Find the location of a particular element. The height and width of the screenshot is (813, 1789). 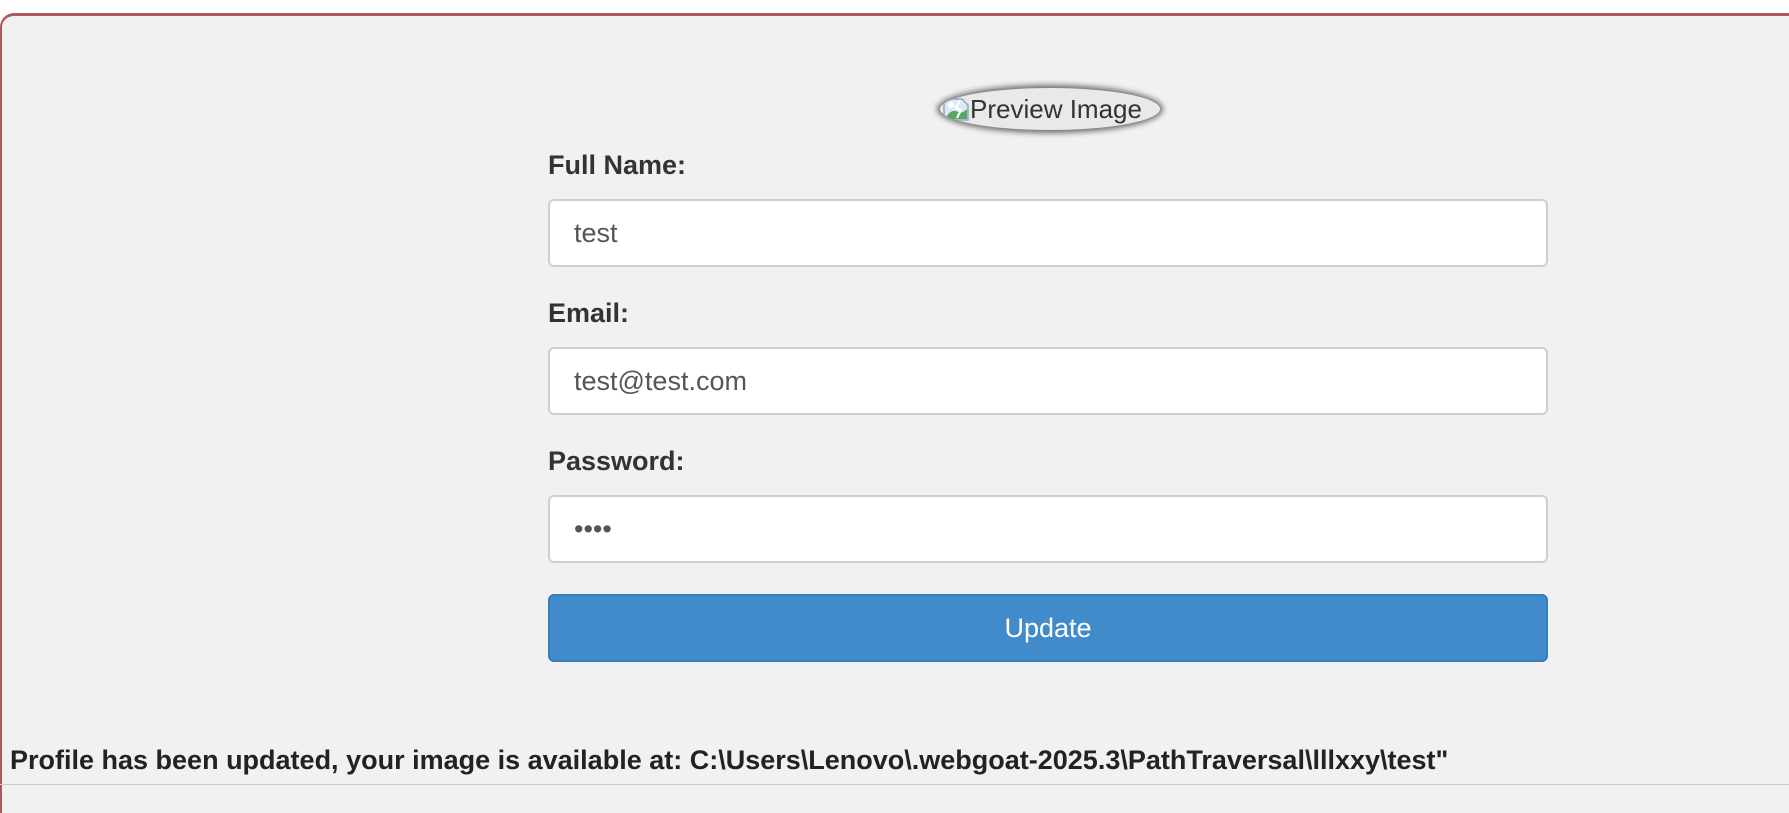

preview-image-alt-text: Preview Image is located at coordinates (1056, 108).